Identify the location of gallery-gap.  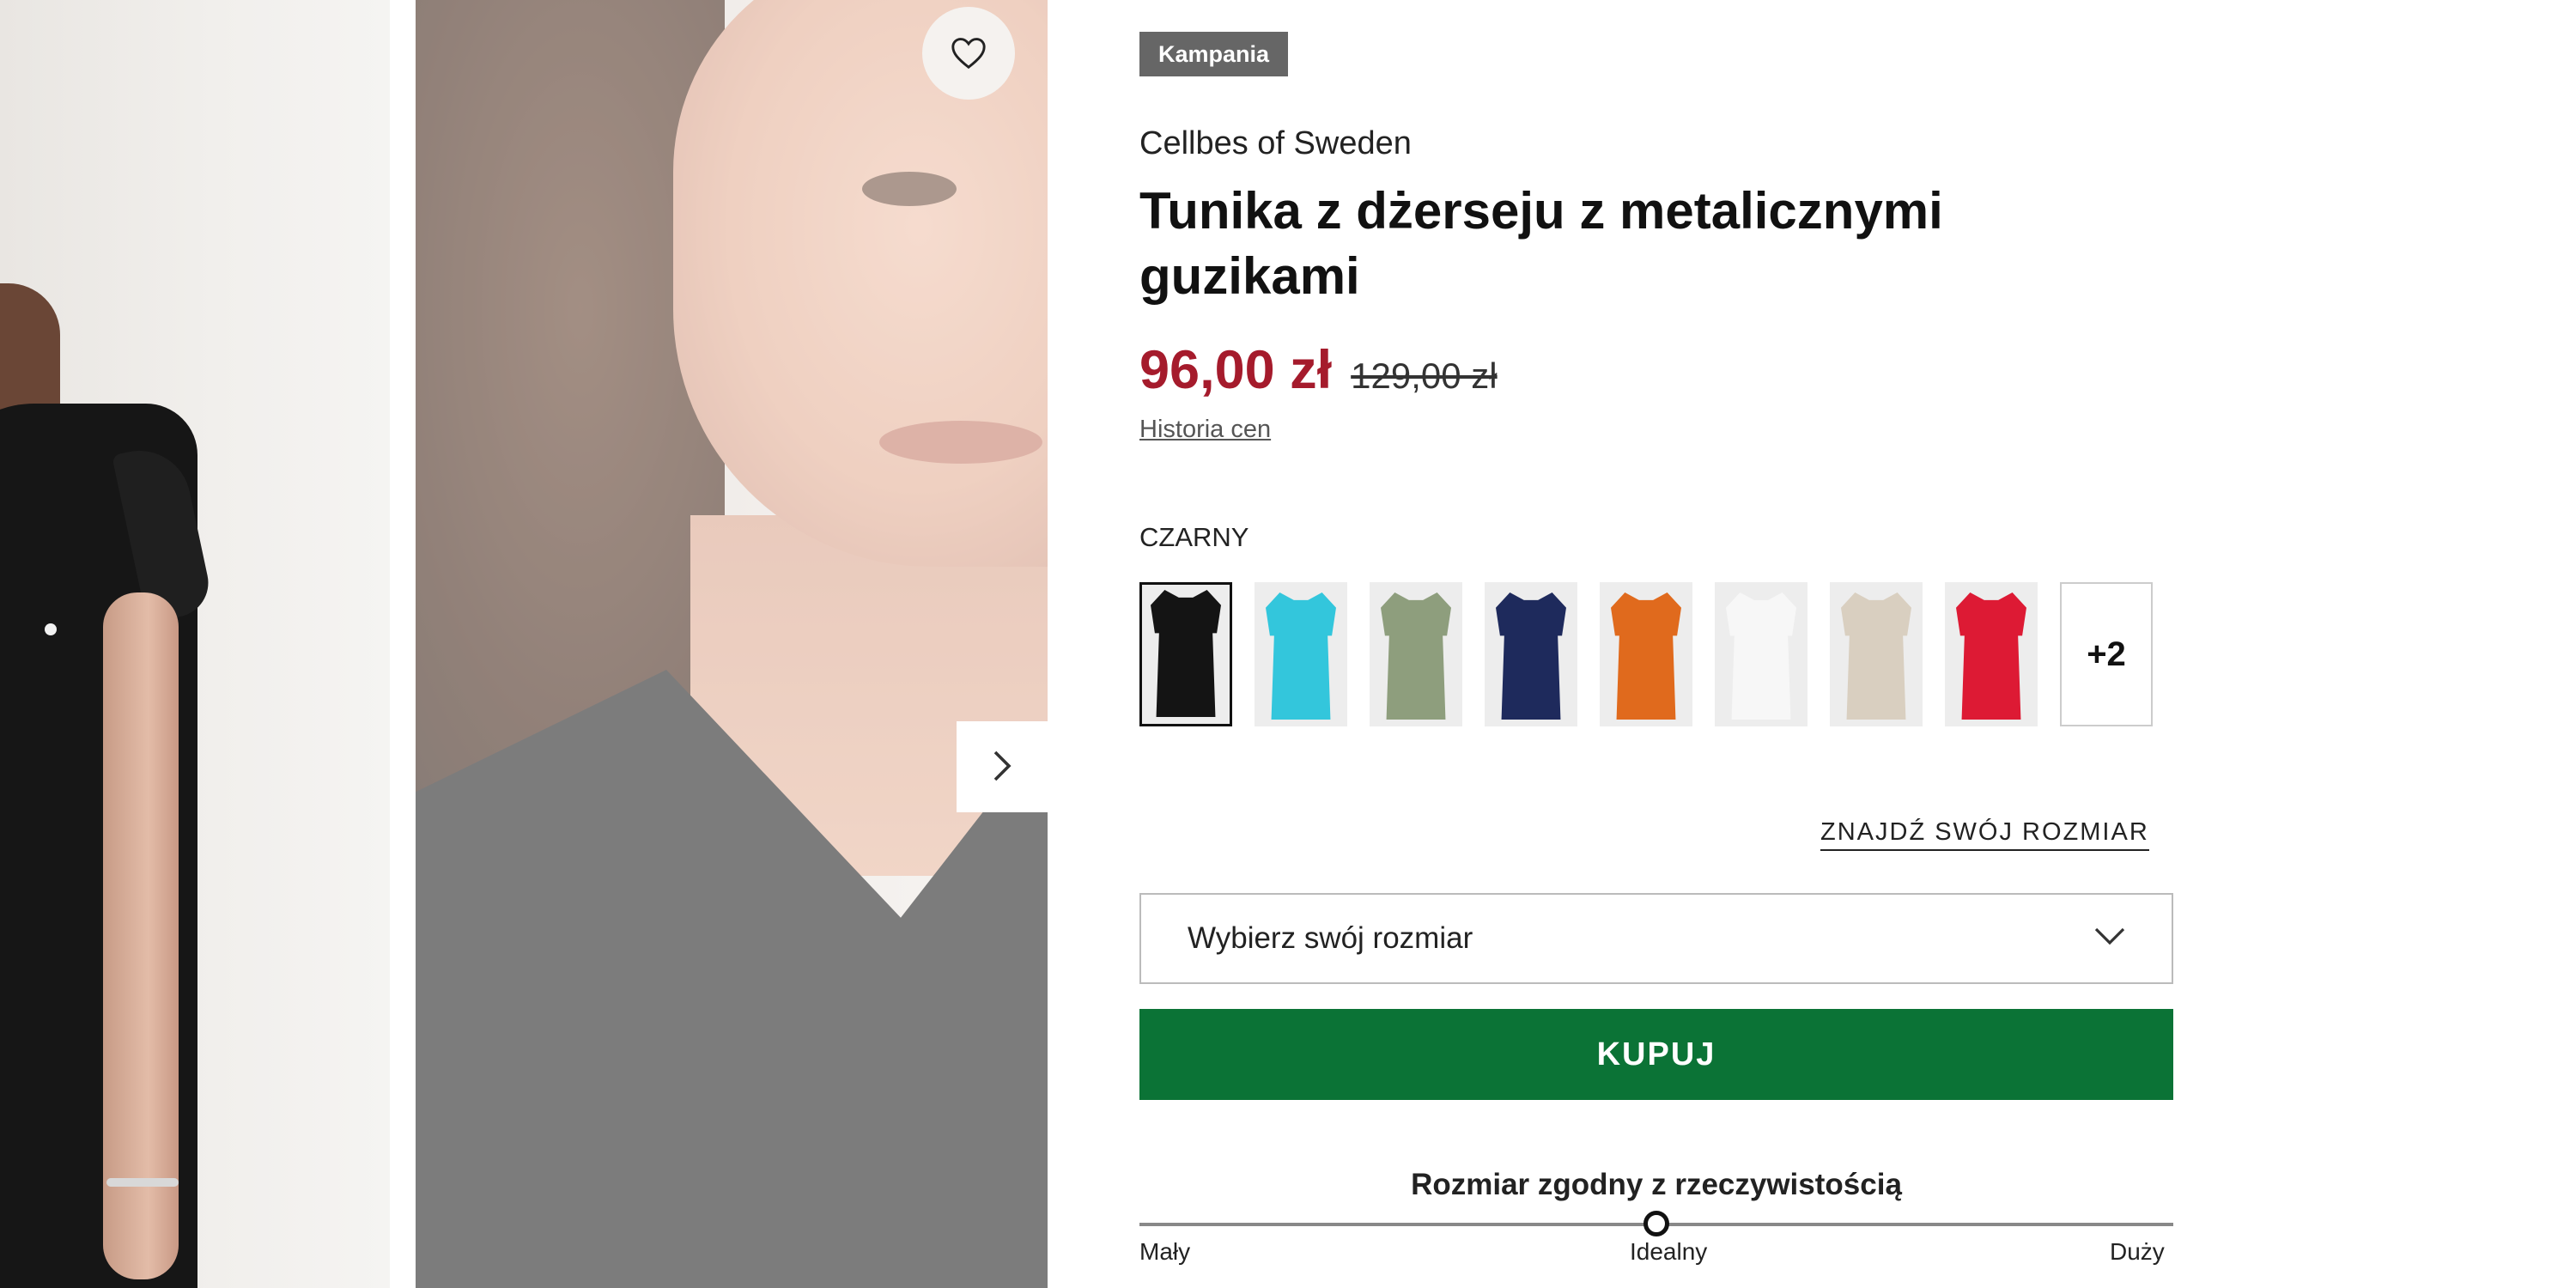
(403, 644).